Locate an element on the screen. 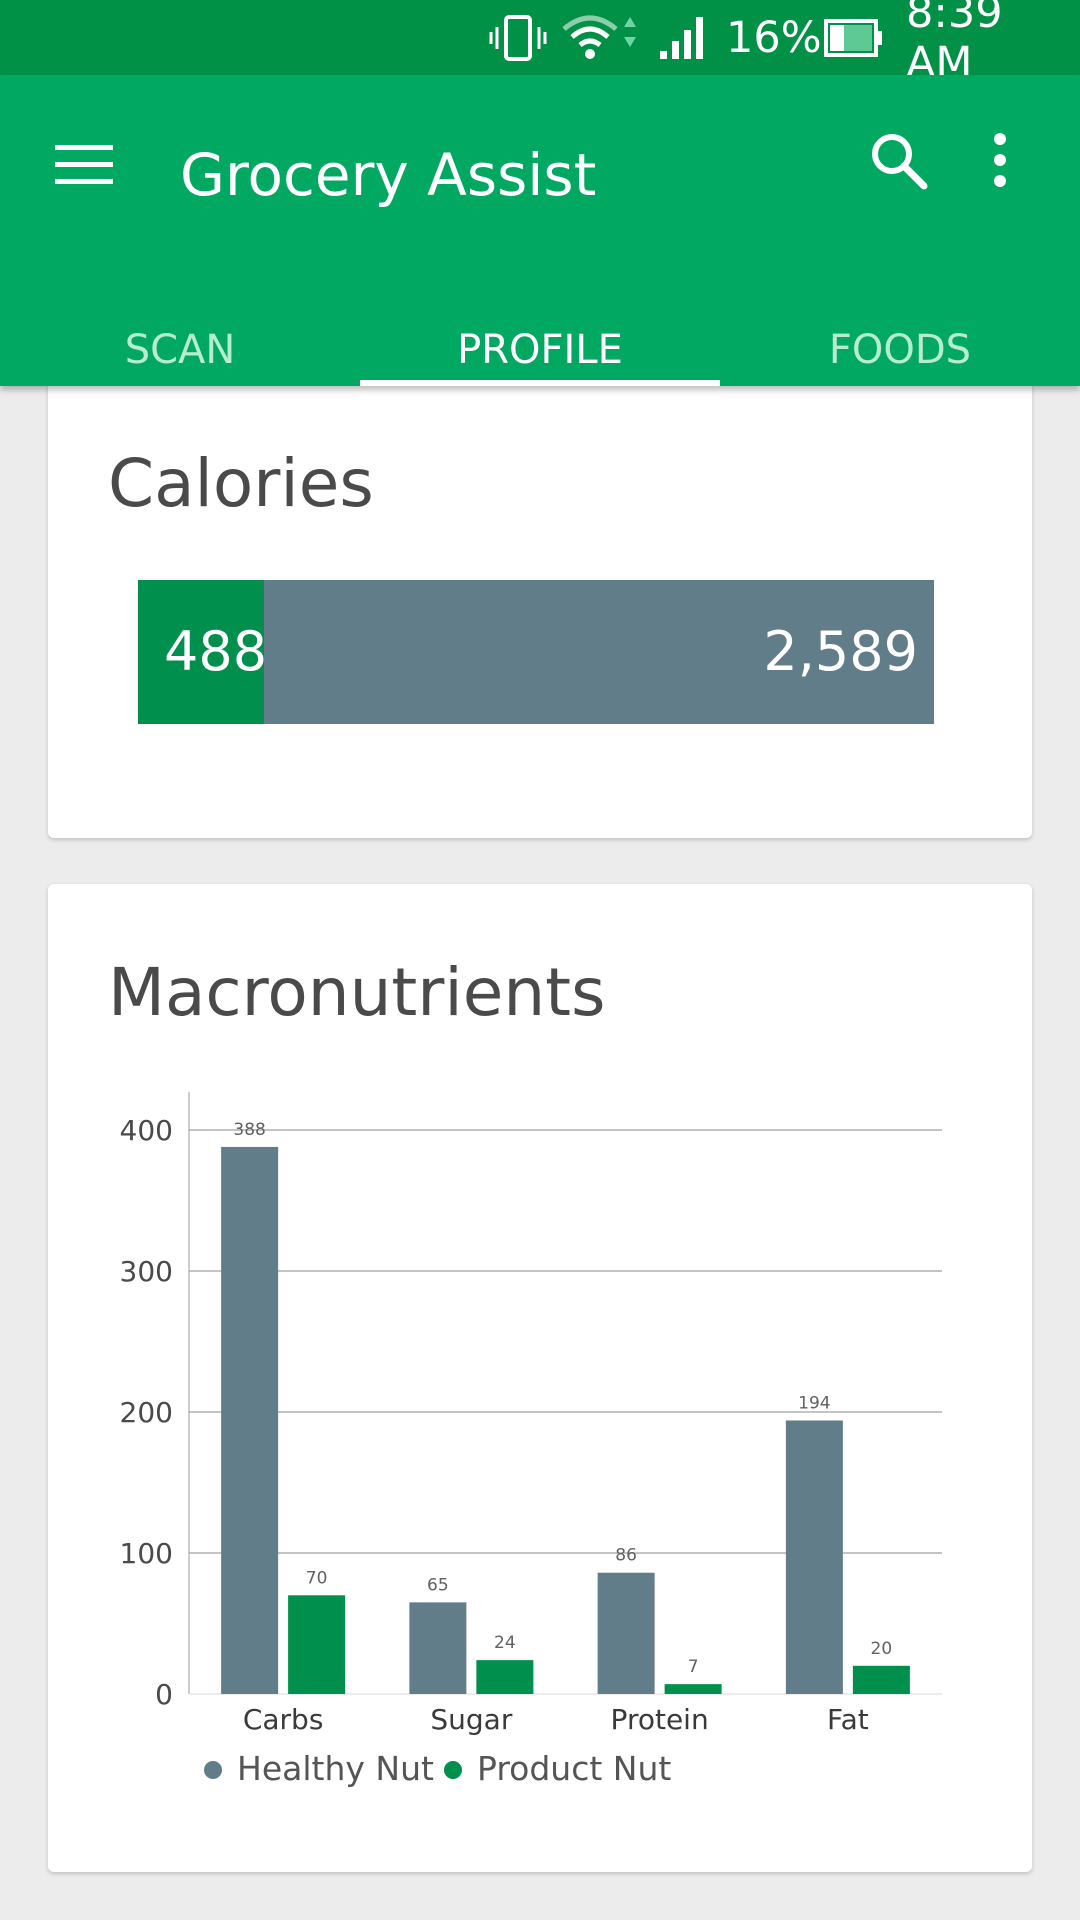  y-tick-label: 0 is located at coordinates (164, 1694).